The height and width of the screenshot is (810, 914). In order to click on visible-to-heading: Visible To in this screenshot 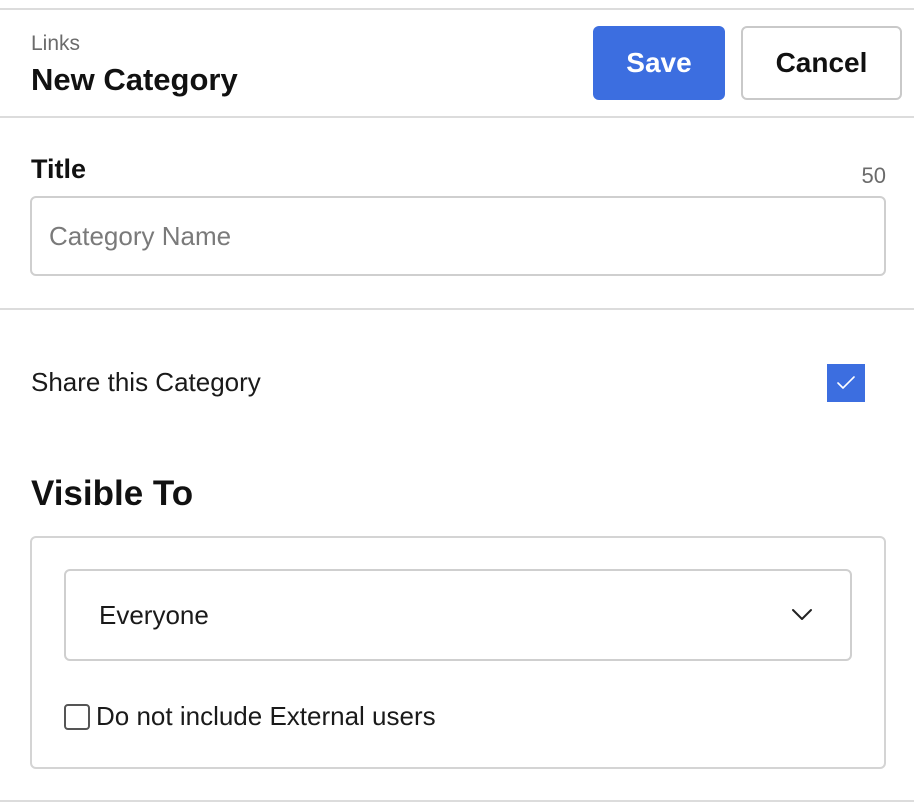, I will do `click(112, 493)`.